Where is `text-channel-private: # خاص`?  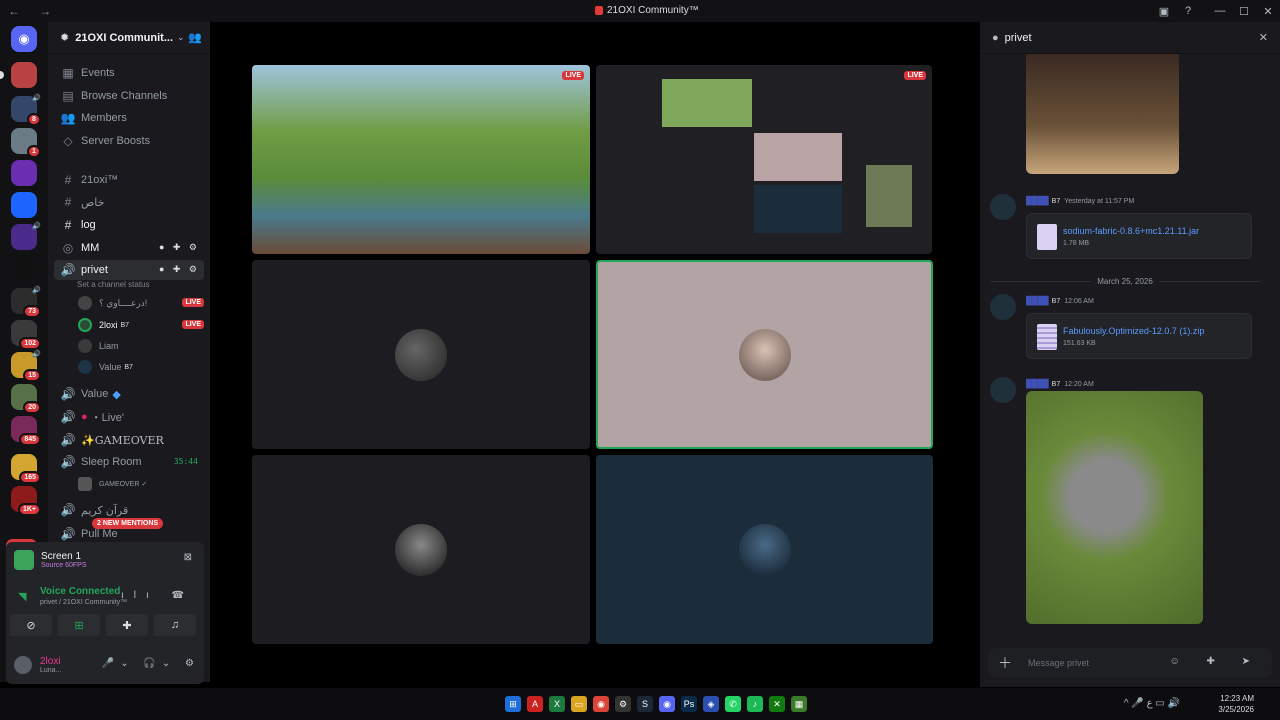
text-channel-private: # خاص is located at coordinates (129, 202).